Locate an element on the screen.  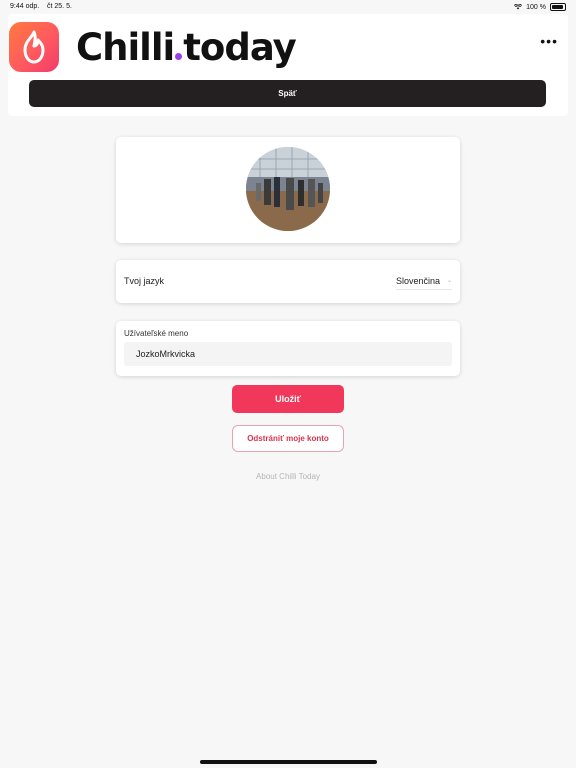
logo-dot is located at coordinates (179, 56).